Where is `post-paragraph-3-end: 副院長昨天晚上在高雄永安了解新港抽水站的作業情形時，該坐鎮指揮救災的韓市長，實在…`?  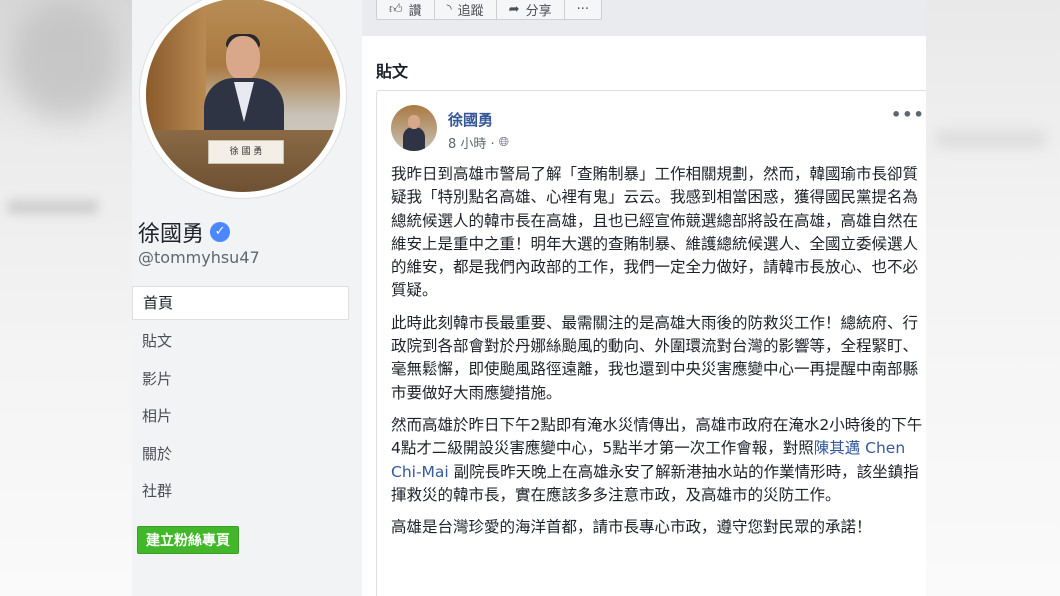 post-paragraph-3-end: 副院長昨天晚上在高雄永安了解新港抽水站的作業情形時，該坐鎮指揮救災的韓市長，實在… is located at coordinates (655, 483).